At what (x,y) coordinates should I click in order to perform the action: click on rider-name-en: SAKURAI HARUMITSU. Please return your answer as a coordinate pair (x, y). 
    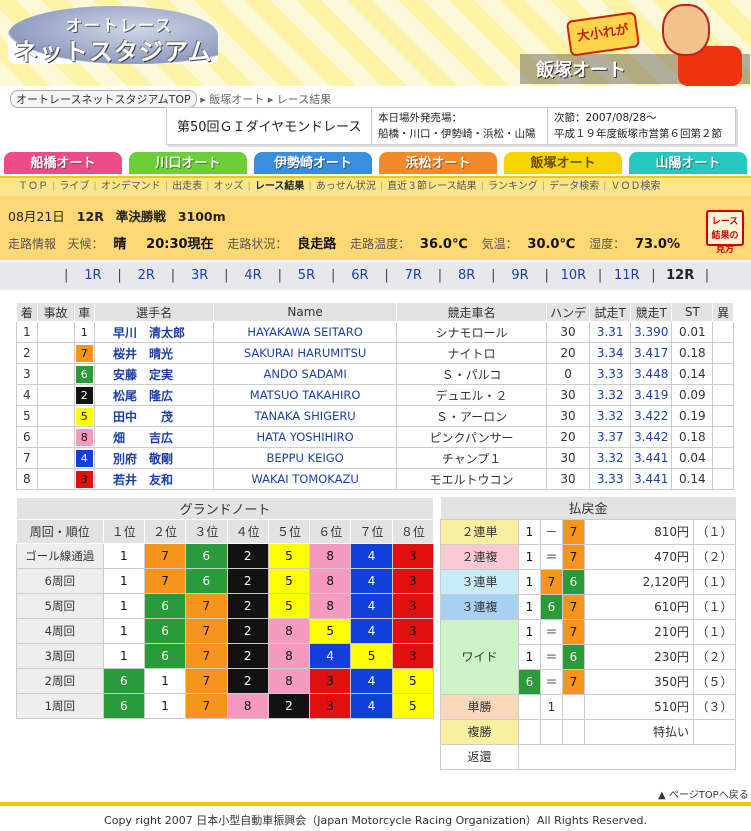
    Looking at the image, I should click on (305, 353).